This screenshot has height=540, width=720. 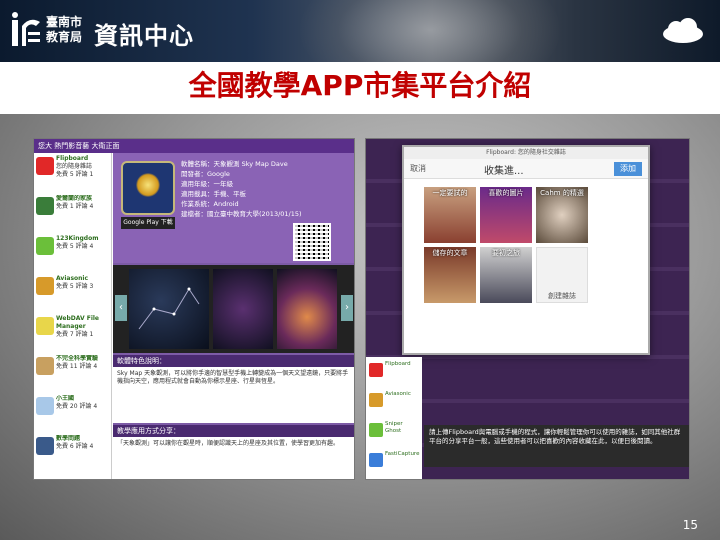 I want to click on magazine-tile: 儲存的文章, so click(x=450, y=275).